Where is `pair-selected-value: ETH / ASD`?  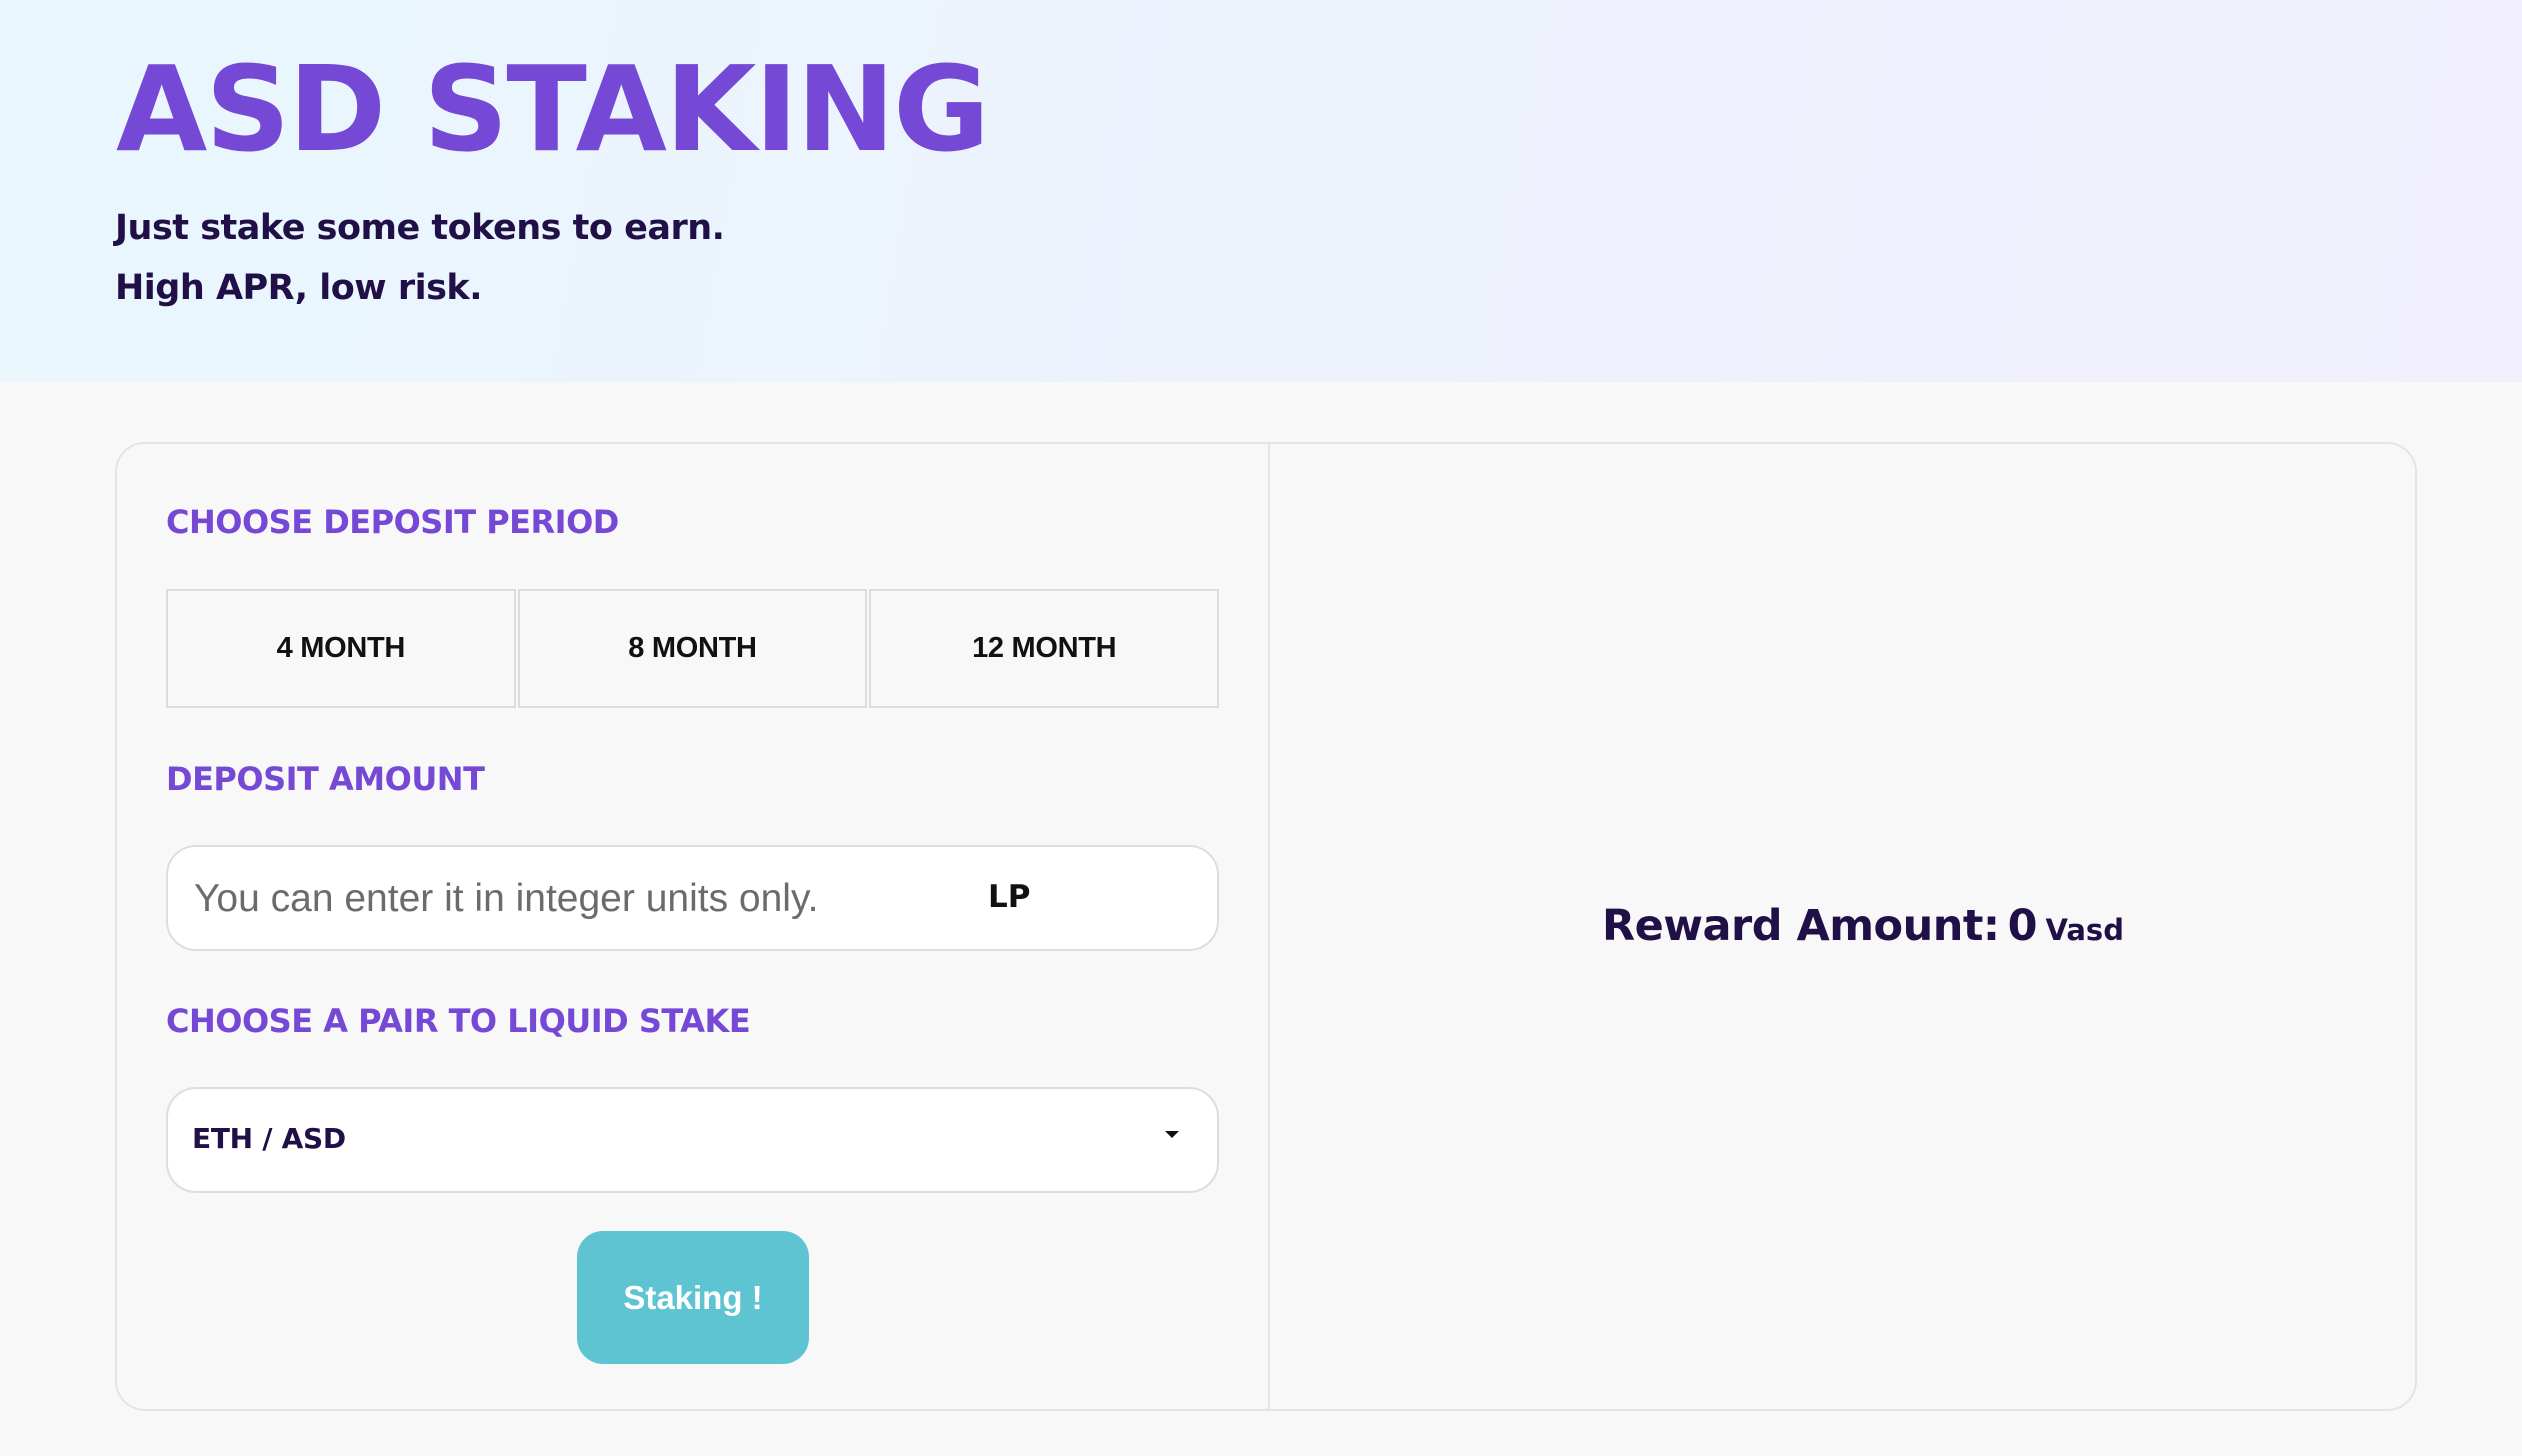
pair-selected-value: ETH / ASD is located at coordinates (269, 1138).